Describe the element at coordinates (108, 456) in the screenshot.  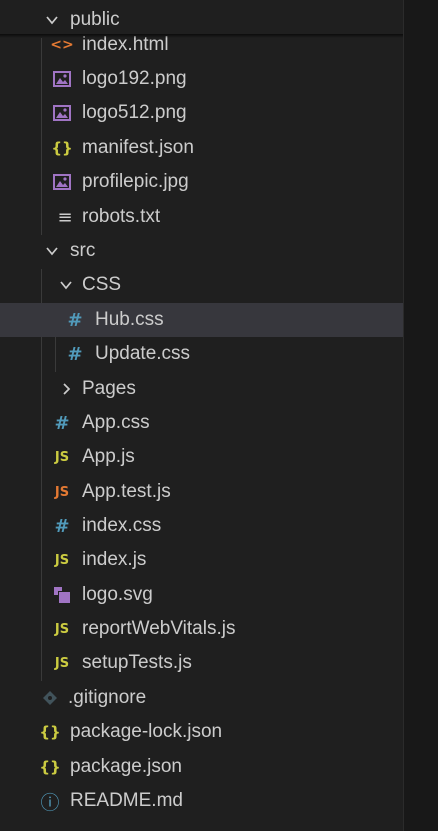
I see `tree-item-label: App.js` at that location.